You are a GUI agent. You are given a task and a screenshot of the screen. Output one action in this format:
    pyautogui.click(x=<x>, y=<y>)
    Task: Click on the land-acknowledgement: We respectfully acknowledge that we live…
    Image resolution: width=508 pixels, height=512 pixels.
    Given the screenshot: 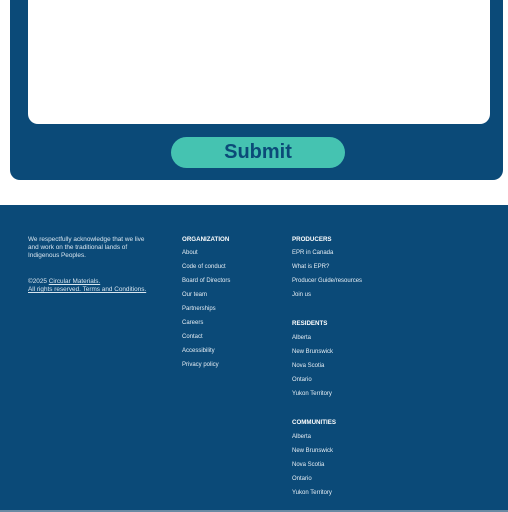 What is the action you would take?
    pyautogui.click(x=86, y=247)
    